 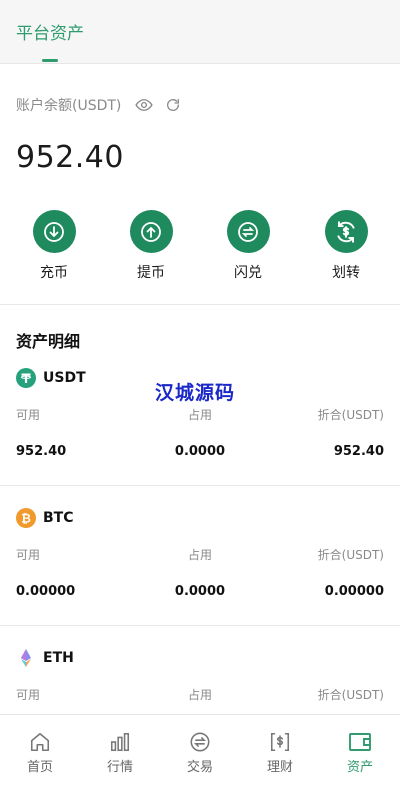 What do you see at coordinates (200, 32) in the screenshot?
I see `top-bar: 平台资产` at bounding box center [200, 32].